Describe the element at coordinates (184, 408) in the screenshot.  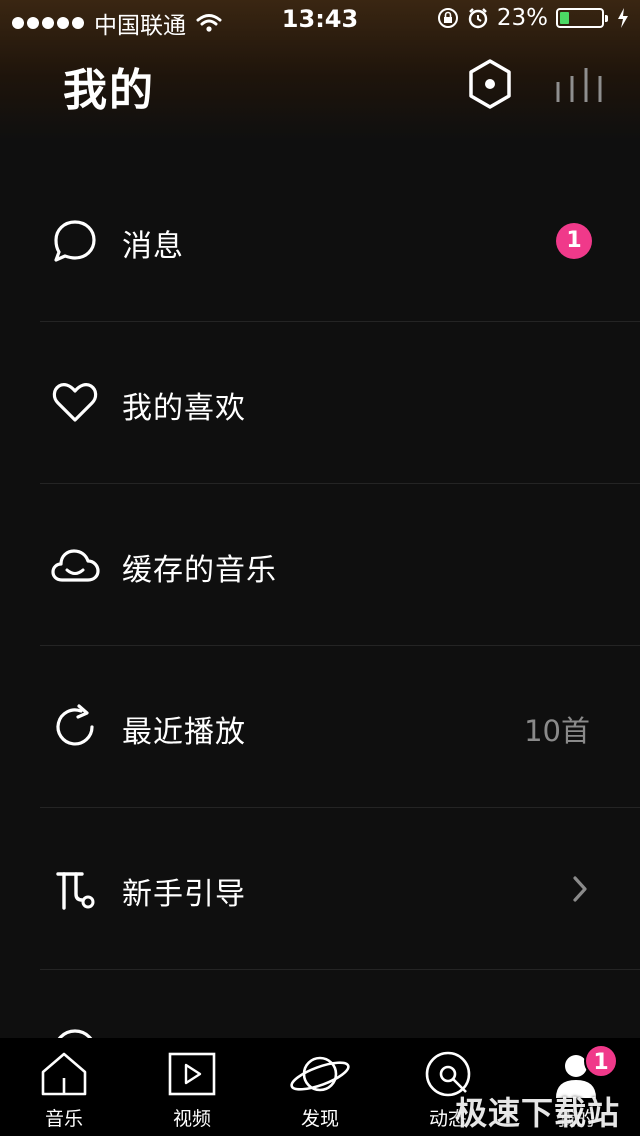
I see `menu-item-label: 我的喜欢` at that location.